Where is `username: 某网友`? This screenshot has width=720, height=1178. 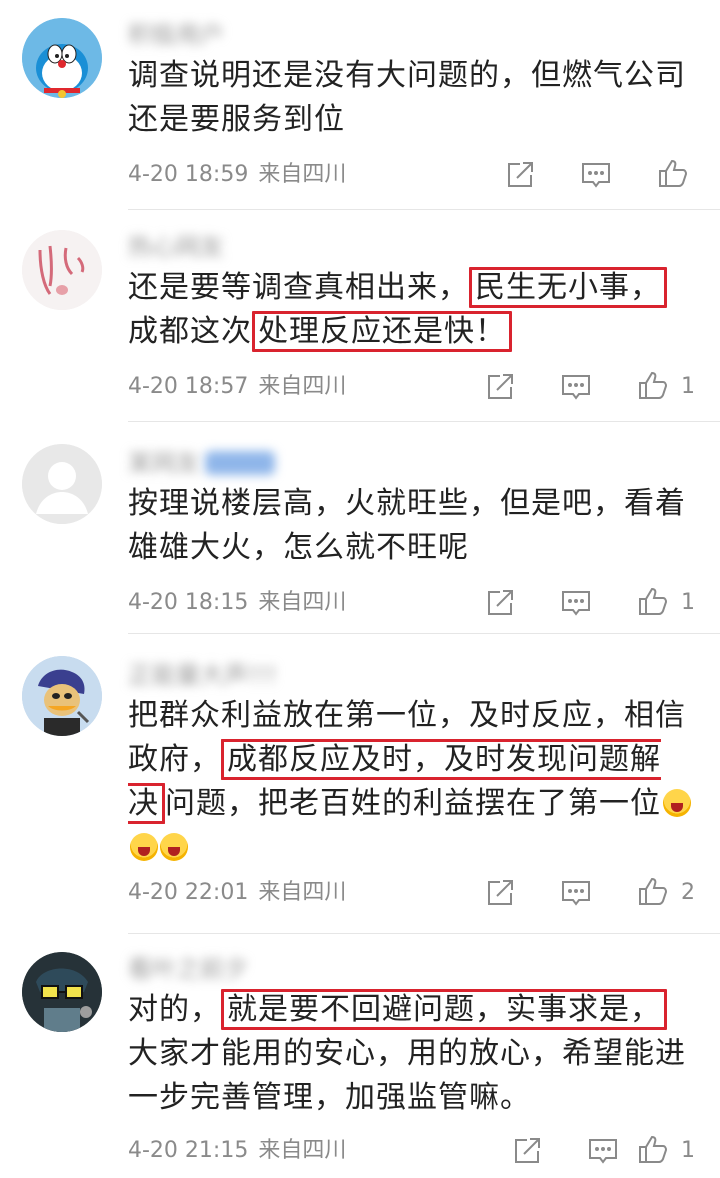 username: 某网友 is located at coordinates (164, 463).